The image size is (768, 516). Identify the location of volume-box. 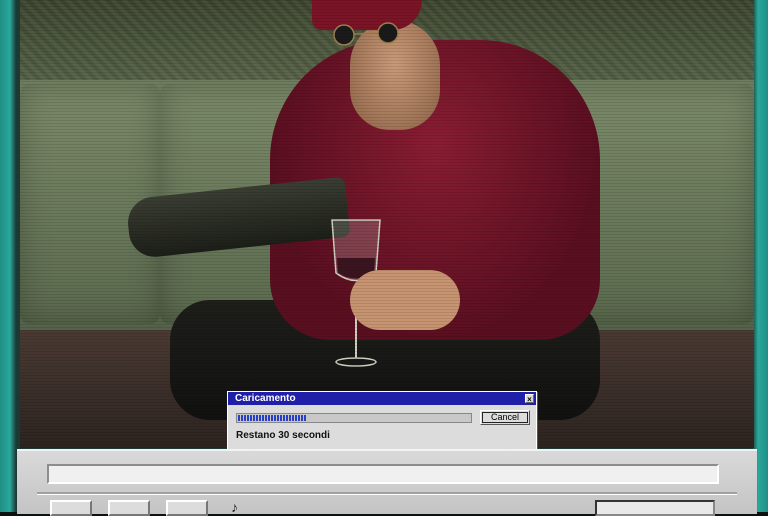
(655, 508).